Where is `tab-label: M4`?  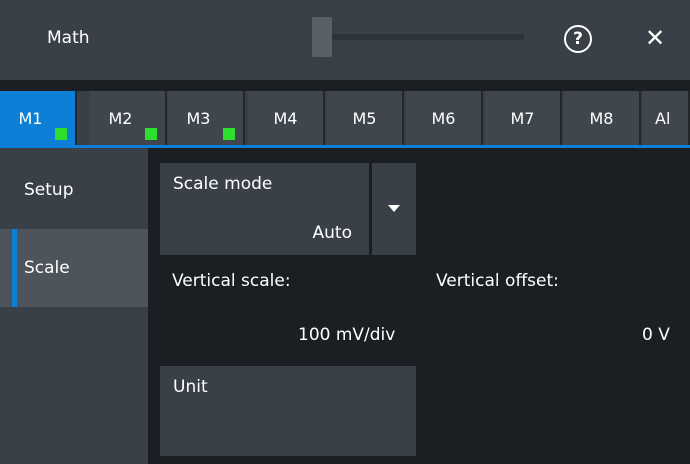 tab-label: M4 is located at coordinates (285, 118).